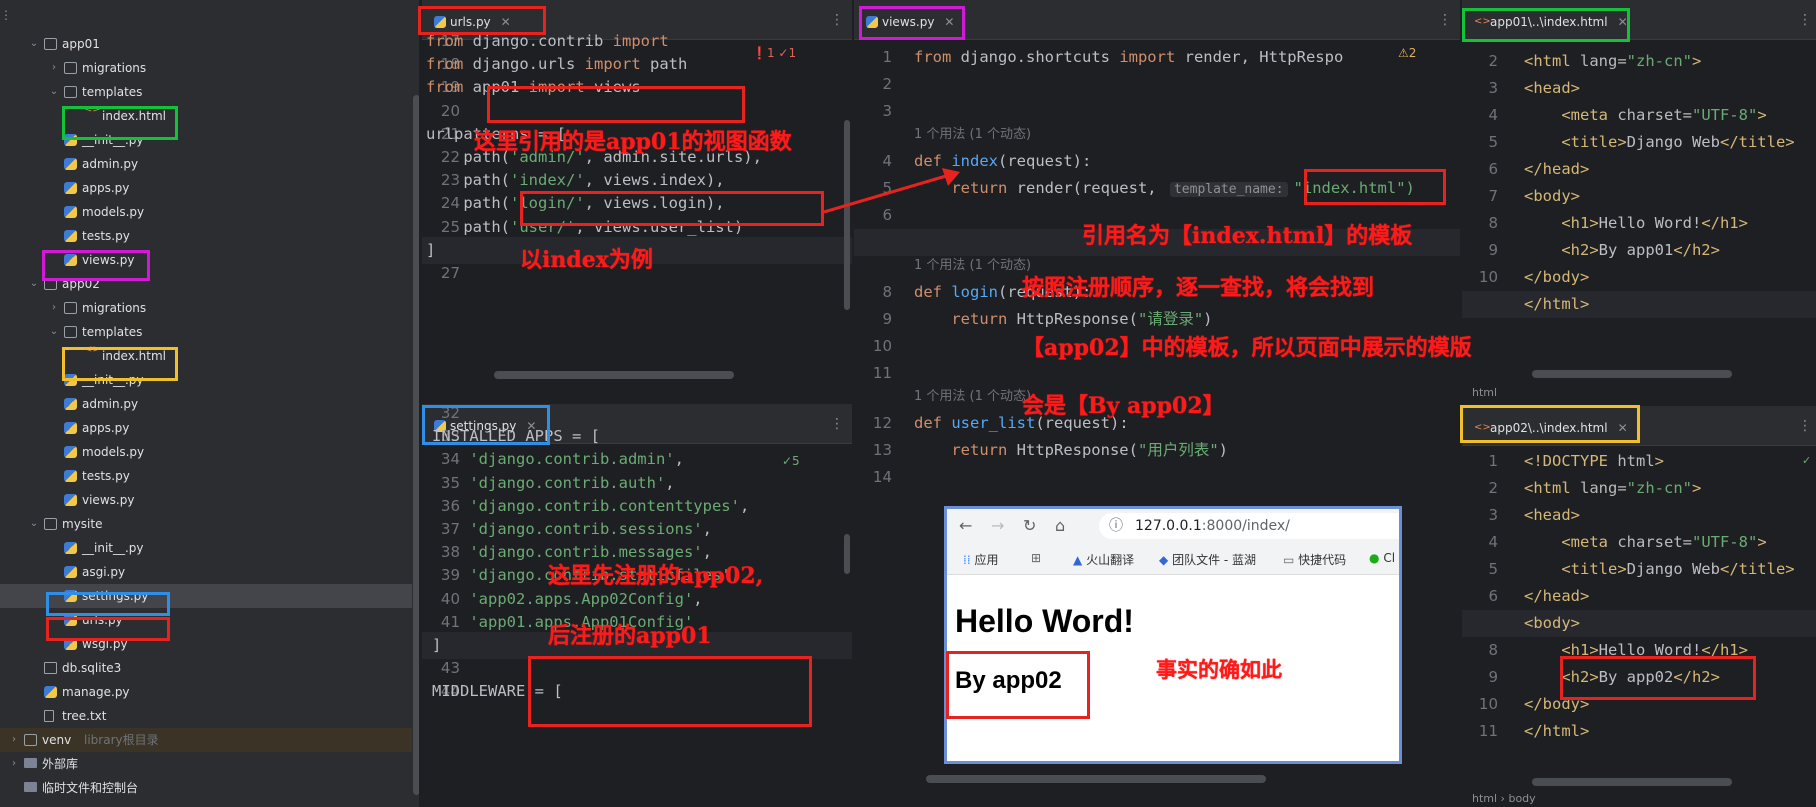 The width and height of the screenshot is (1816, 807). What do you see at coordinates (1103, 559) in the screenshot?
I see `bookmark-volcano-translate: ▲ 火山翻译` at bounding box center [1103, 559].